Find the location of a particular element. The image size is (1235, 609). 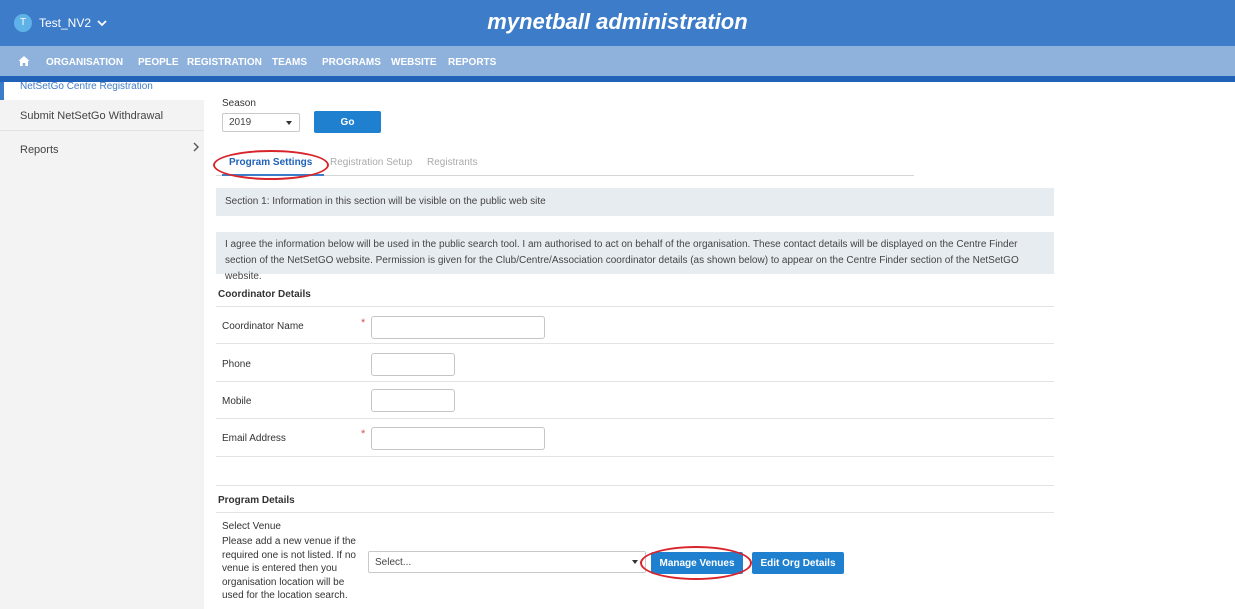

nav-organisation: ORGANISATION is located at coordinates (84, 62).